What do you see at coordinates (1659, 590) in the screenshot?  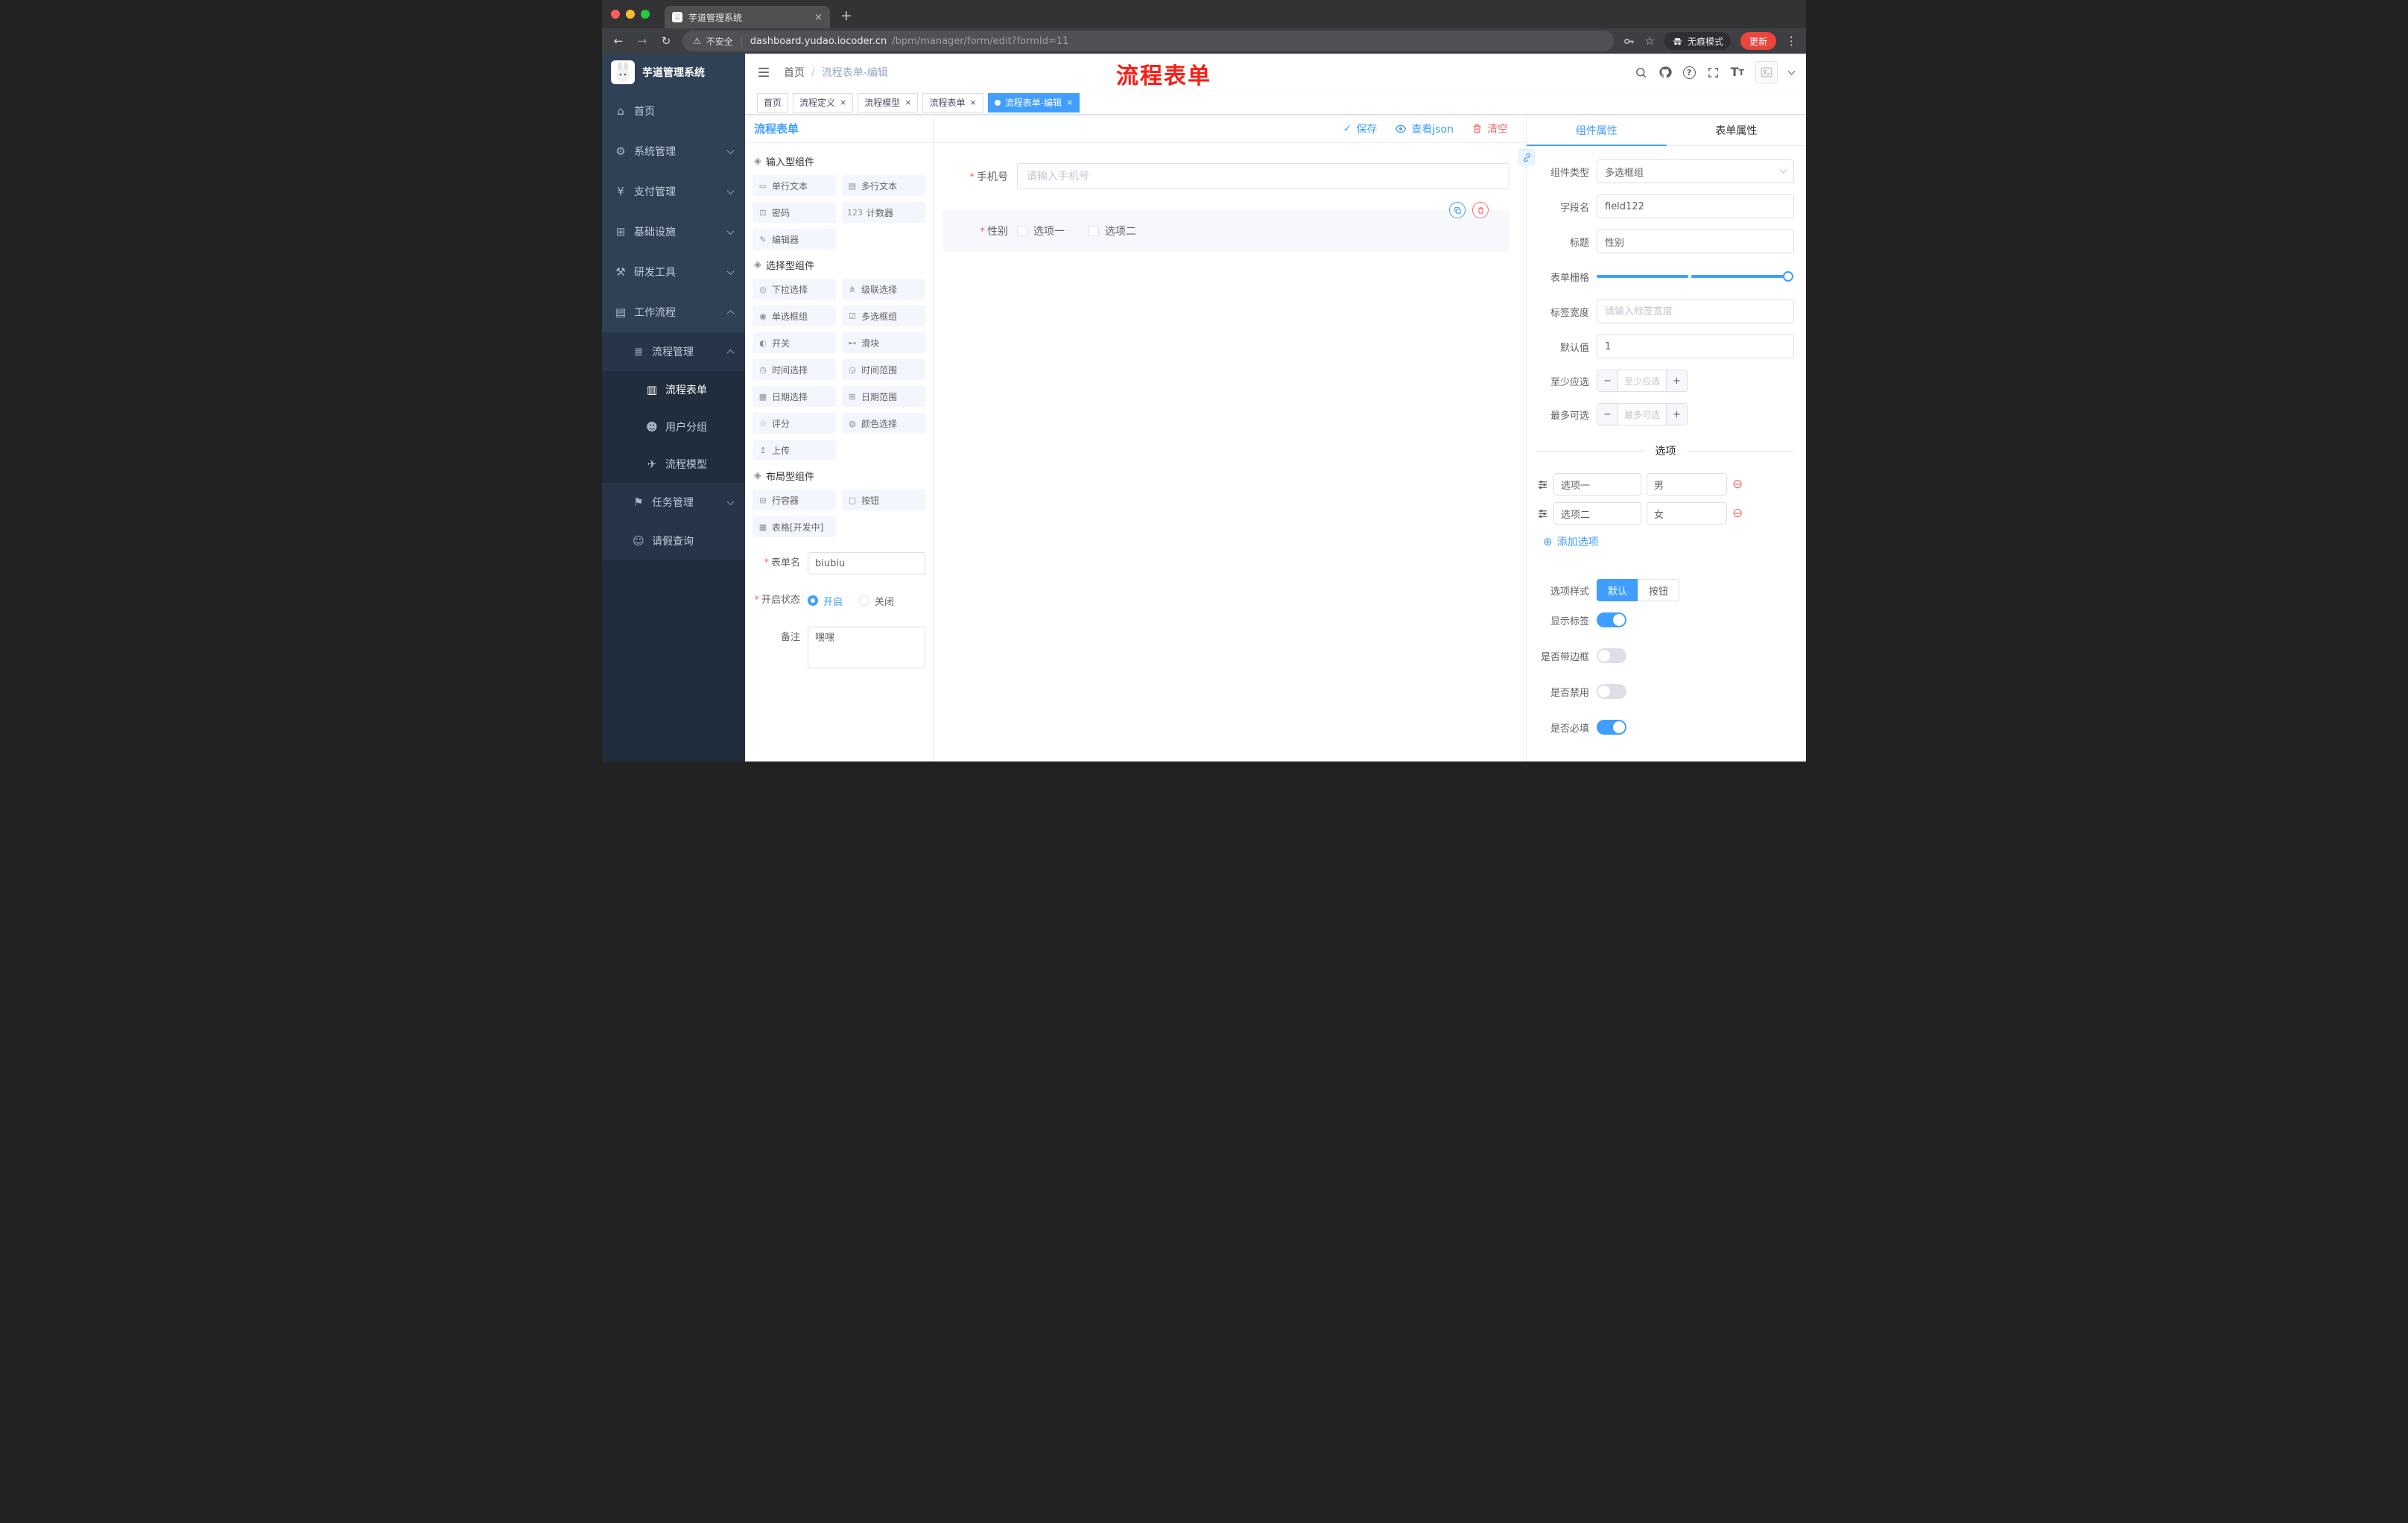 I see `option-style-button-button: 按钮` at bounding box center [1659, 590].